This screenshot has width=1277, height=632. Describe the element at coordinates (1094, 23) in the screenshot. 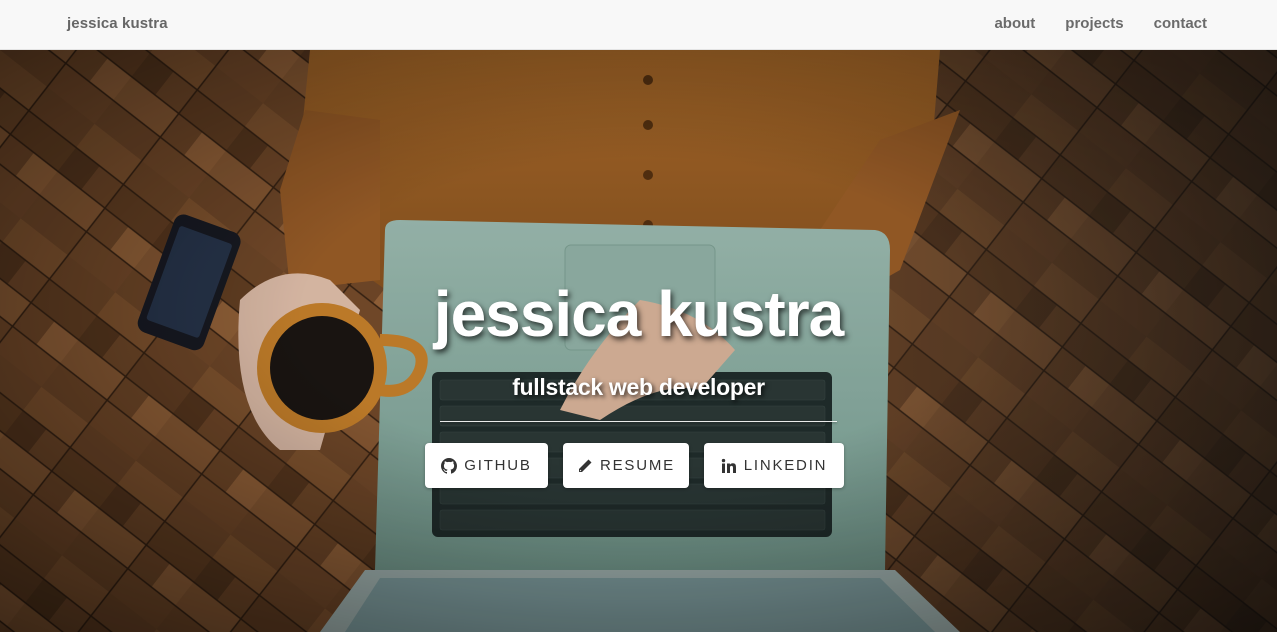

I see `nav-link-projects: projects` at that location.